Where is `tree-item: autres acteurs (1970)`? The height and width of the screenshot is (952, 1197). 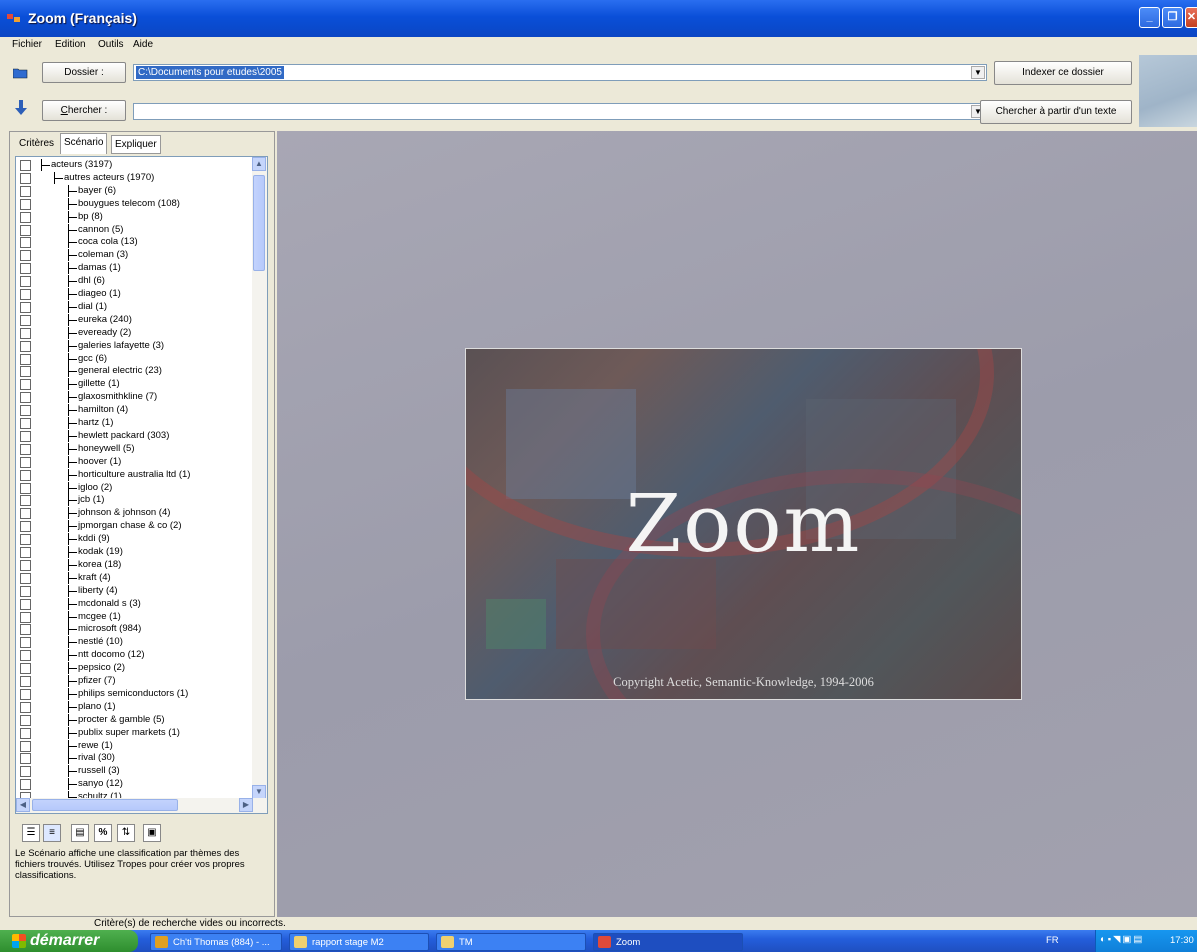 tree-item: autres acteurs (1970) is located at coordinates (134, 178).